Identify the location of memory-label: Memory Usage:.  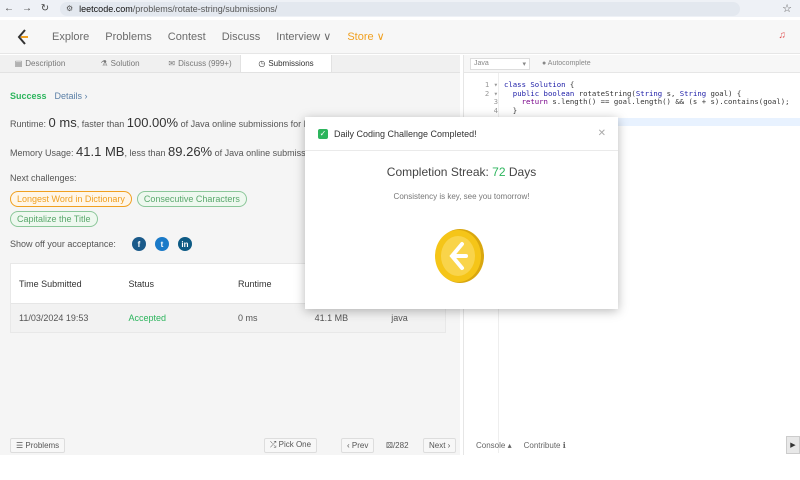
(42, 153).